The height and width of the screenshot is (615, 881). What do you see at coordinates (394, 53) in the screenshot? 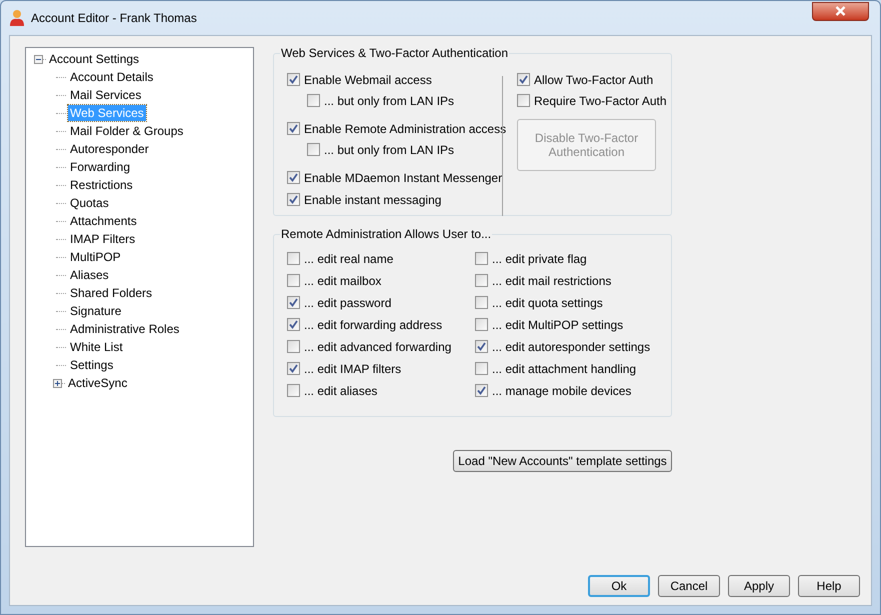
I see `group-title: Web Services & Two-Factor Authentication` at bounding box center [394, 53].